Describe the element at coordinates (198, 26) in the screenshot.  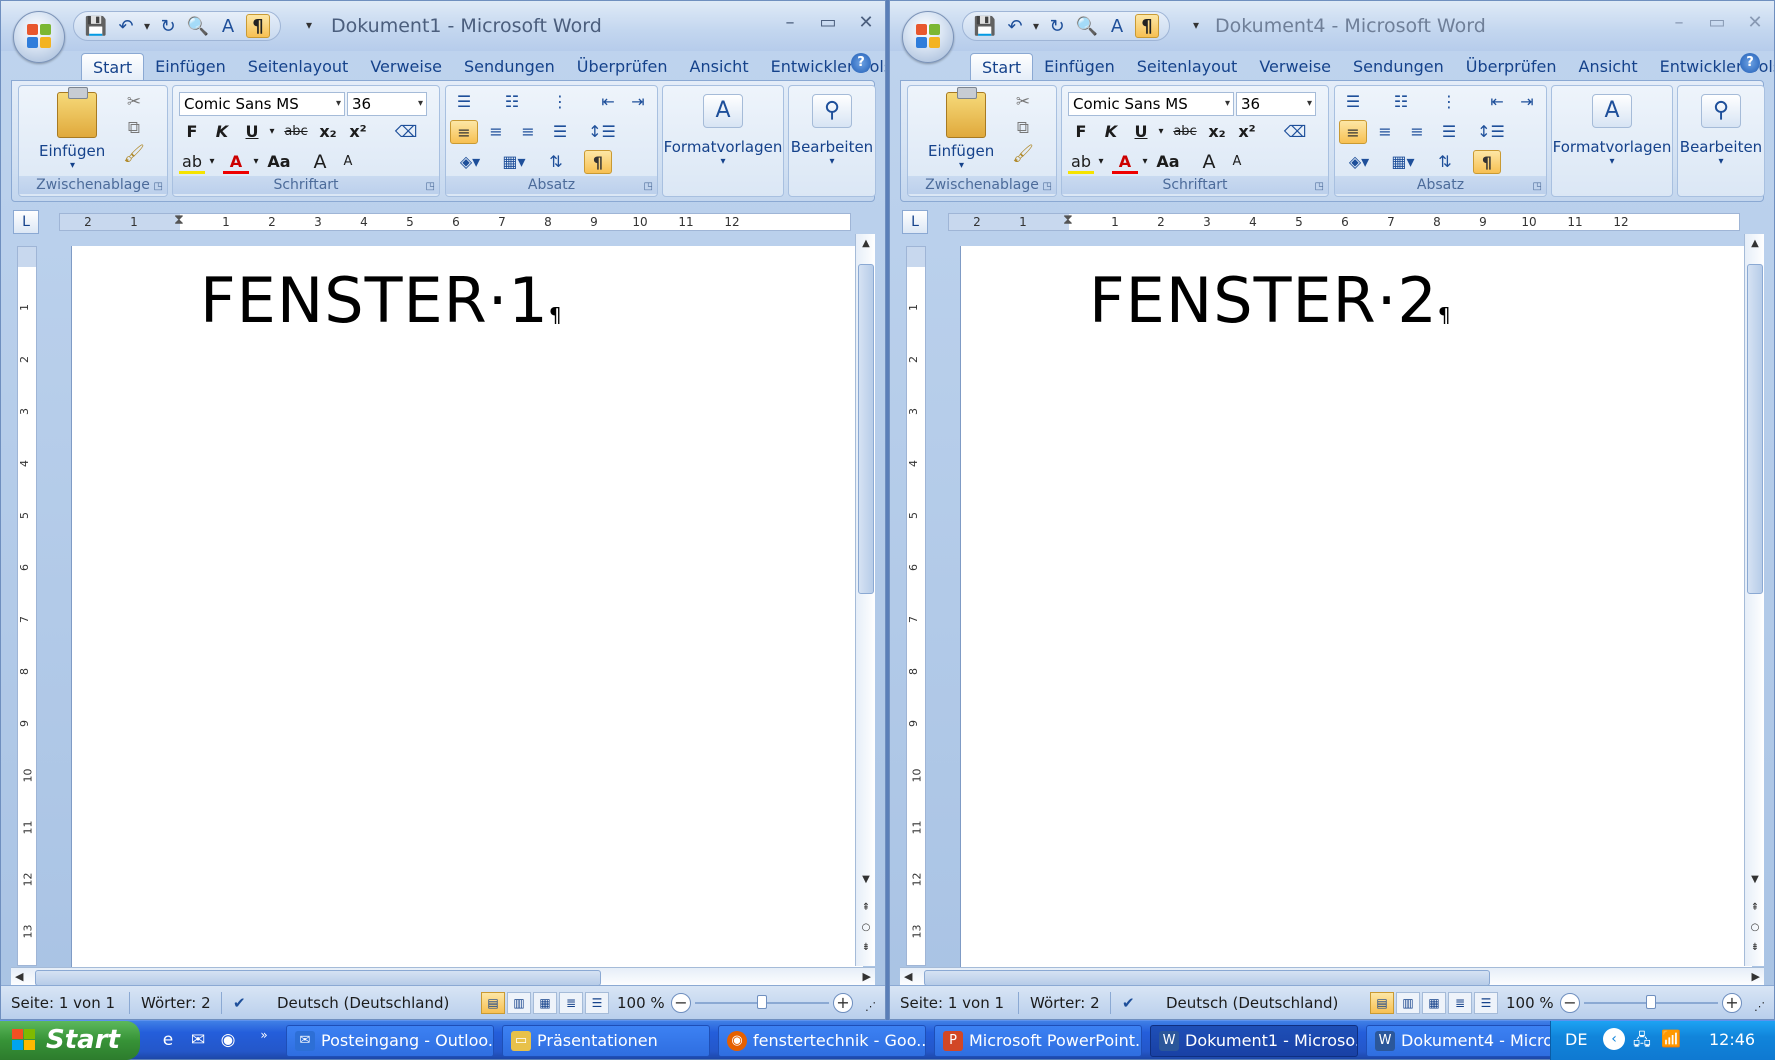
I see `print-preview-icon: 🔍` at that location.